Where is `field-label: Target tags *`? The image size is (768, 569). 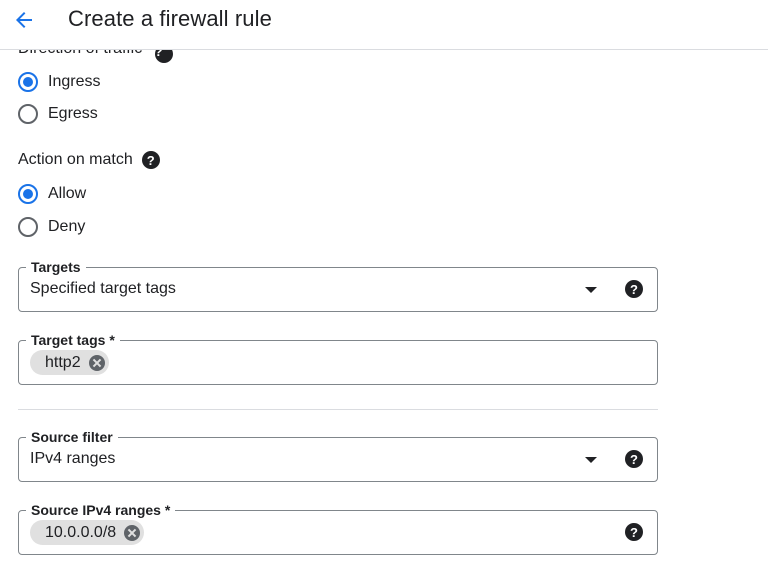
field-label: Target tags * is located at coordinates (73, 340).